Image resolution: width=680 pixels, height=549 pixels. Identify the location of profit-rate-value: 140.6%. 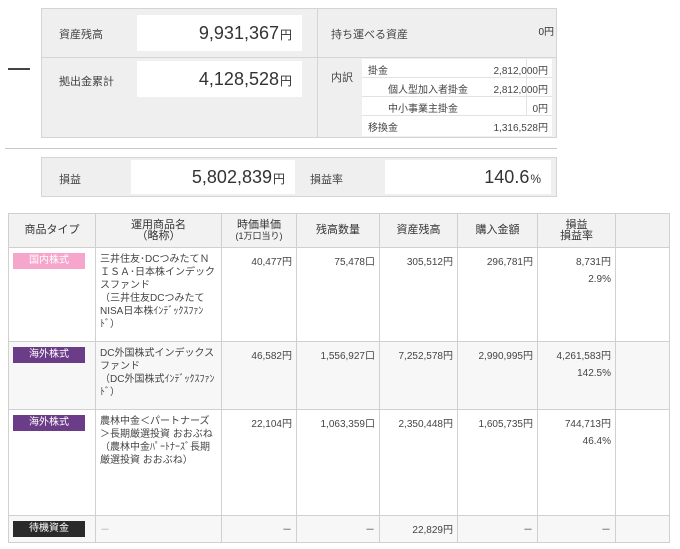
(468, 177).